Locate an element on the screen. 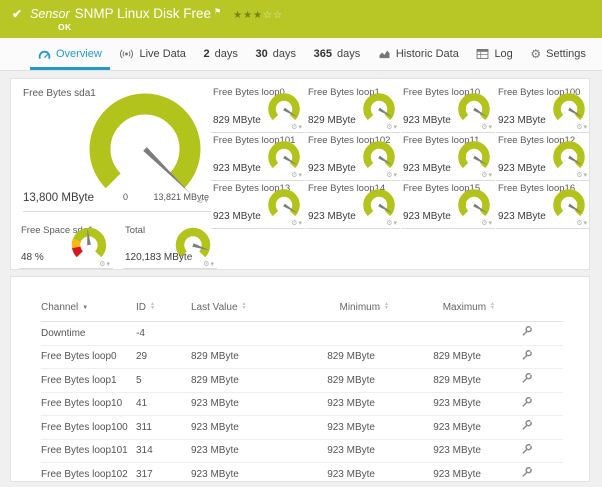  priority-stars: ★★★☆☆ is located at coordinates (258, 15).